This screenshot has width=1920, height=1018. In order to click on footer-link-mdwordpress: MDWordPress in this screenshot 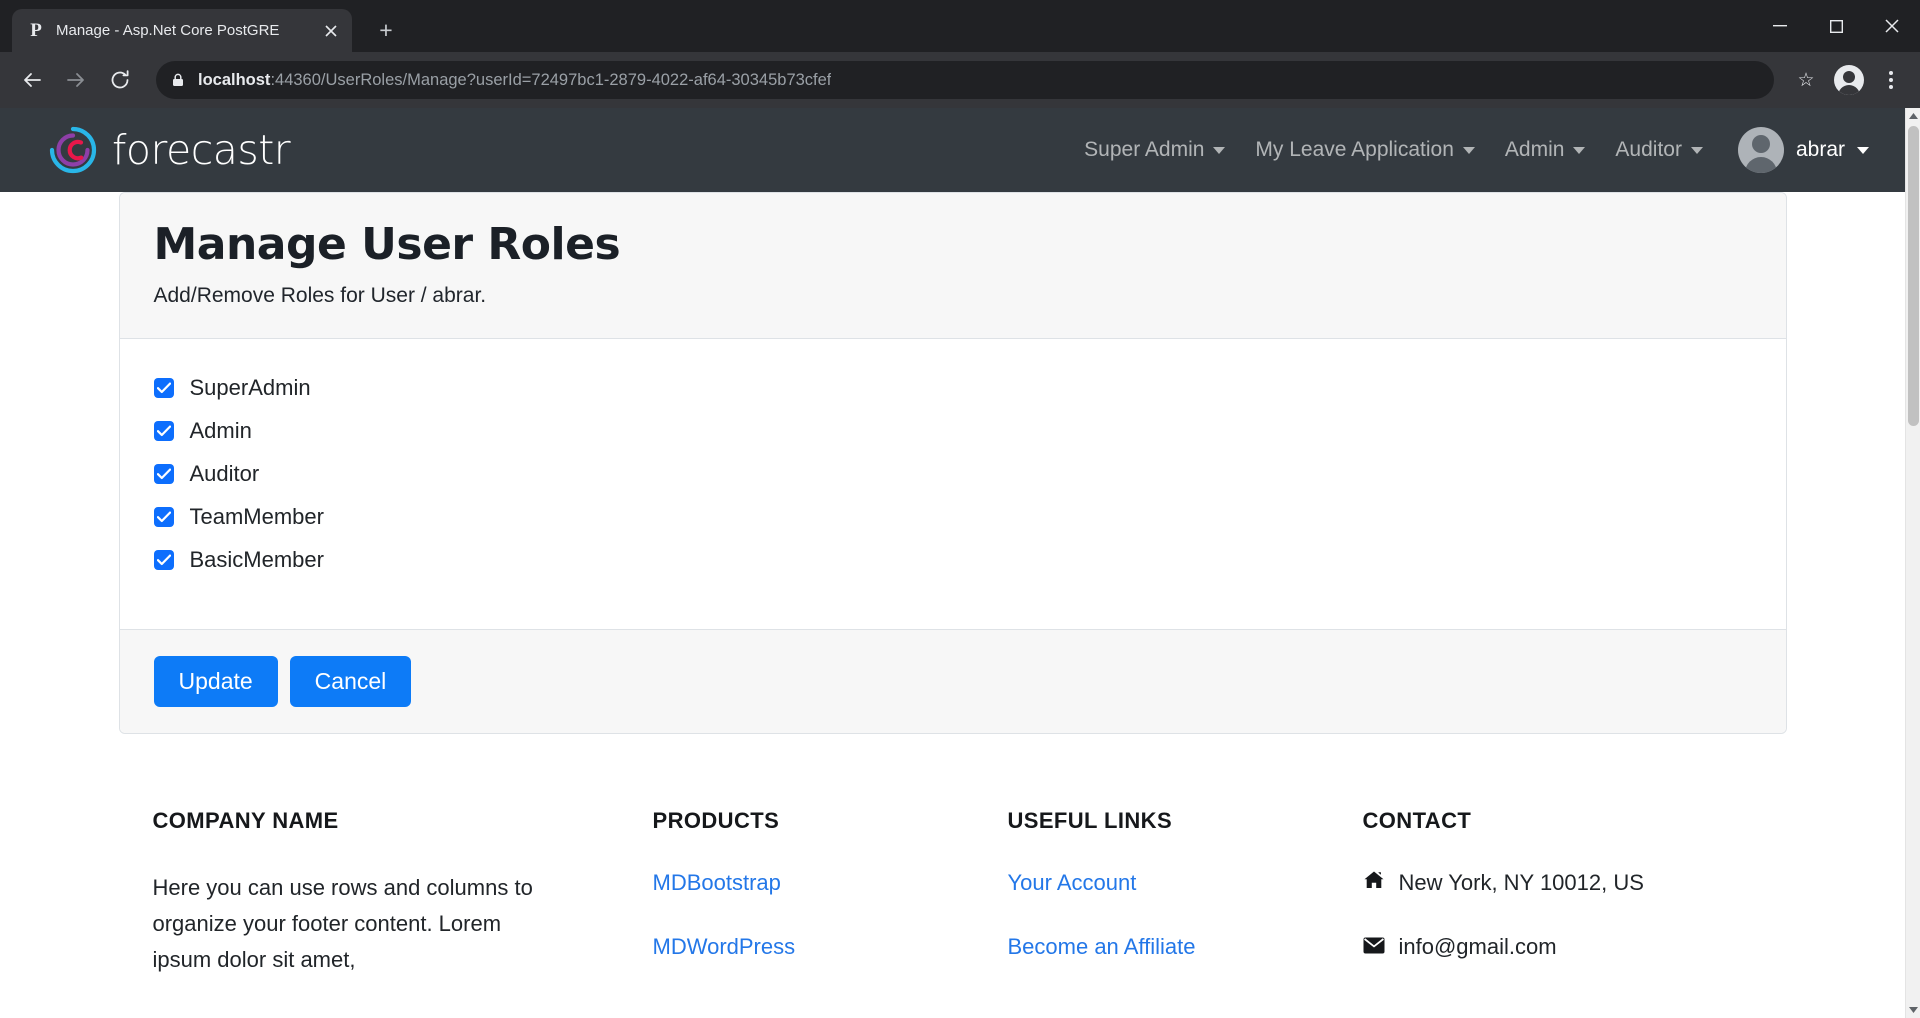, I will do `click(813, 947)`.